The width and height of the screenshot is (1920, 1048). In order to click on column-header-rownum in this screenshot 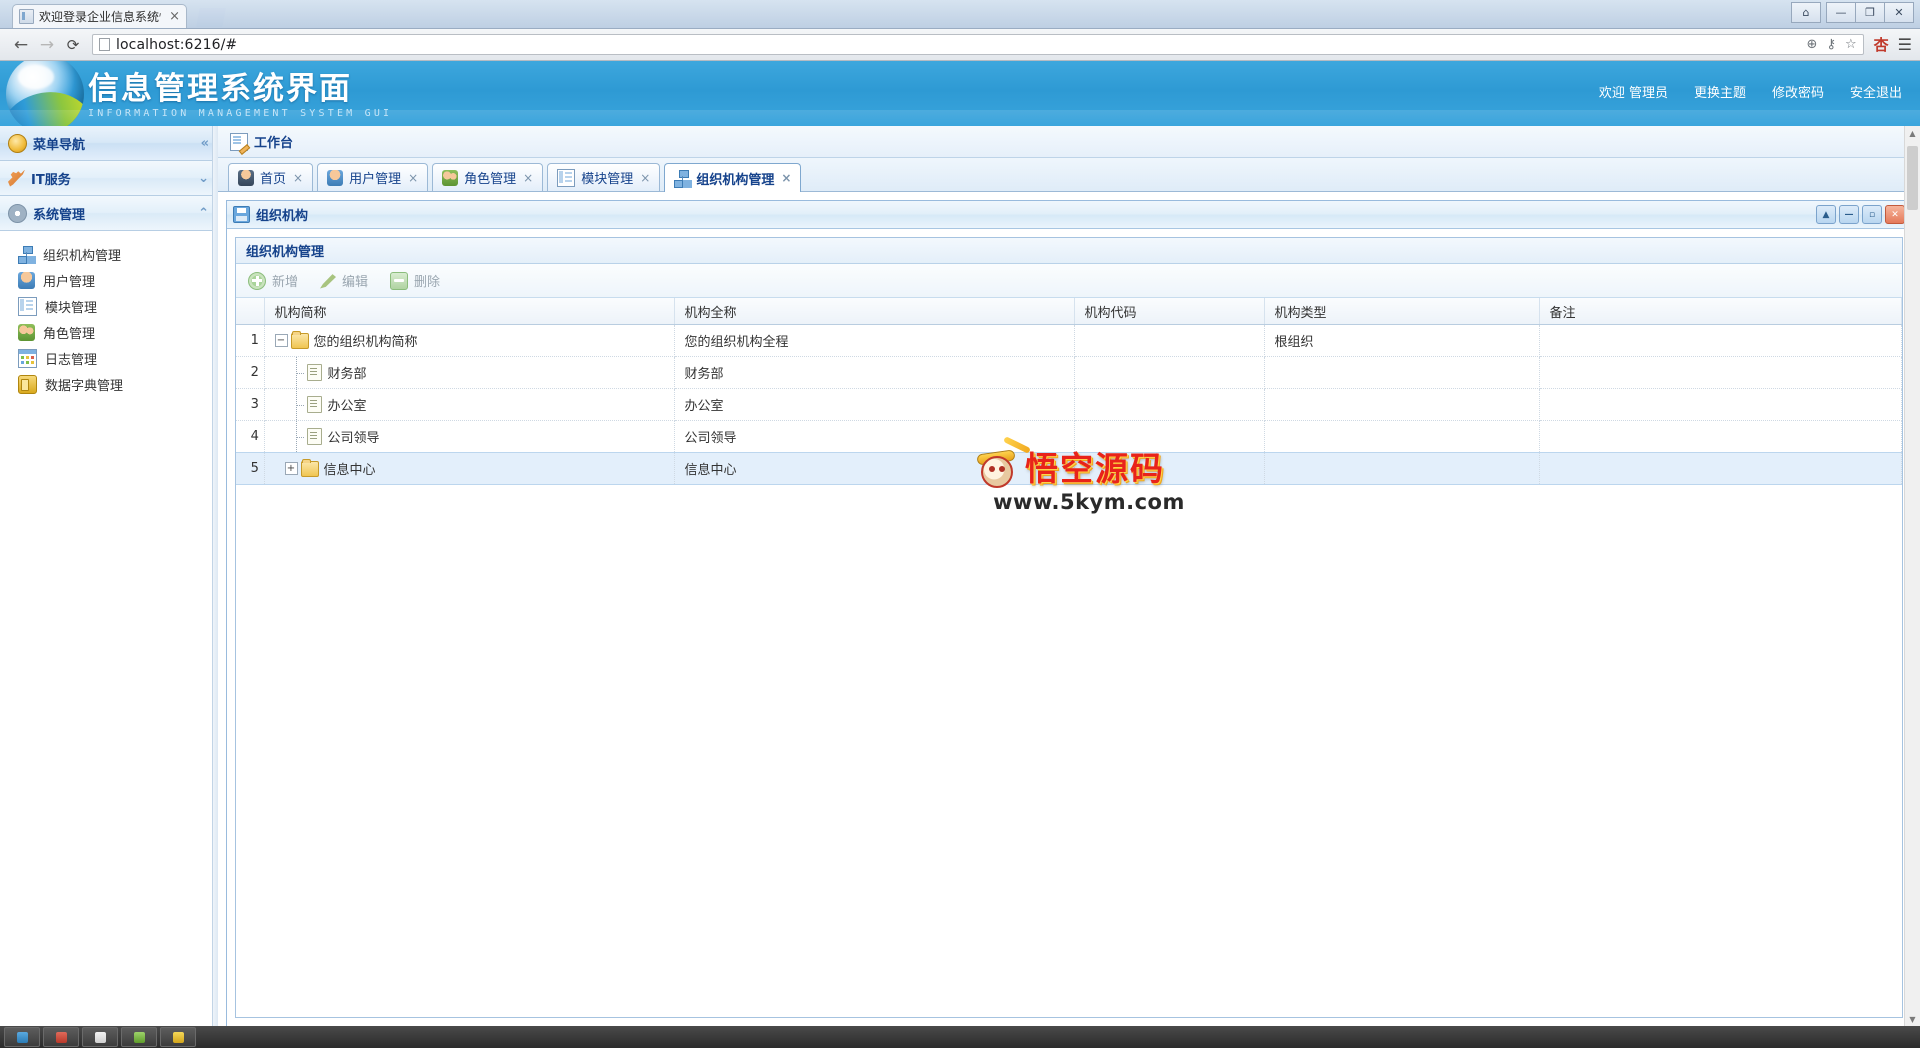, I will do `click(250, 311)`.